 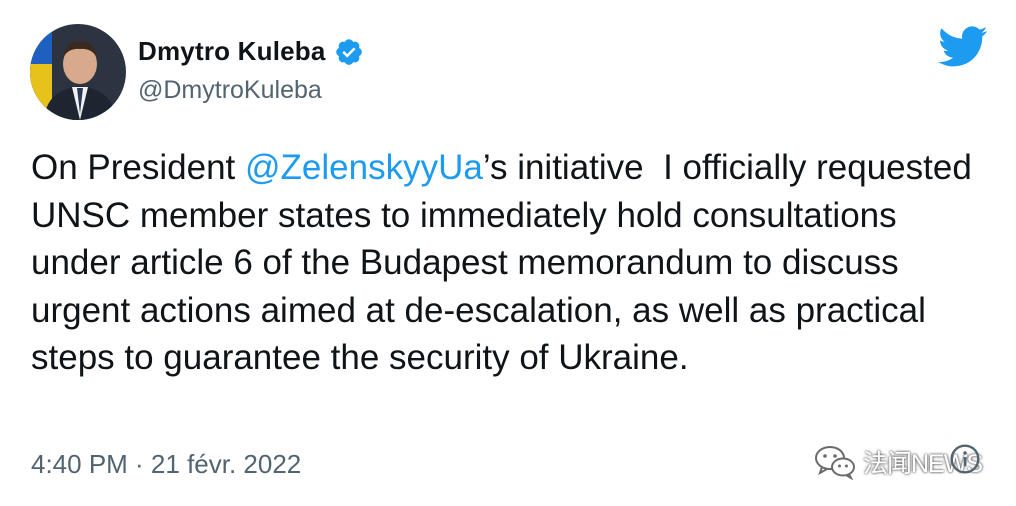 What do you see at coordinates (348, 51) in the screenshot?
I see `verified-badge-icon` at bounding box center [348, 51].